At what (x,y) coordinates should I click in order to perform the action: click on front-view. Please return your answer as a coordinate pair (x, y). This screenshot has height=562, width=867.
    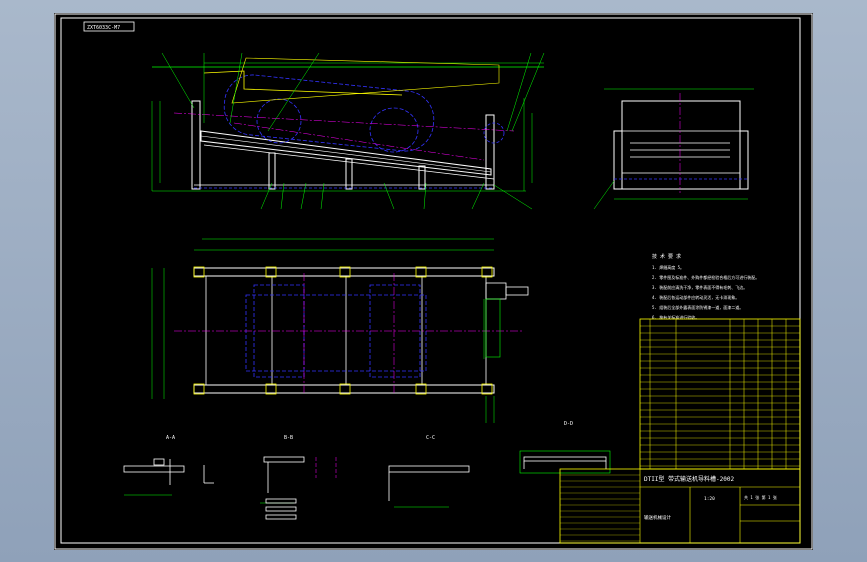
    Looking at the image, I should click on (348, 131).